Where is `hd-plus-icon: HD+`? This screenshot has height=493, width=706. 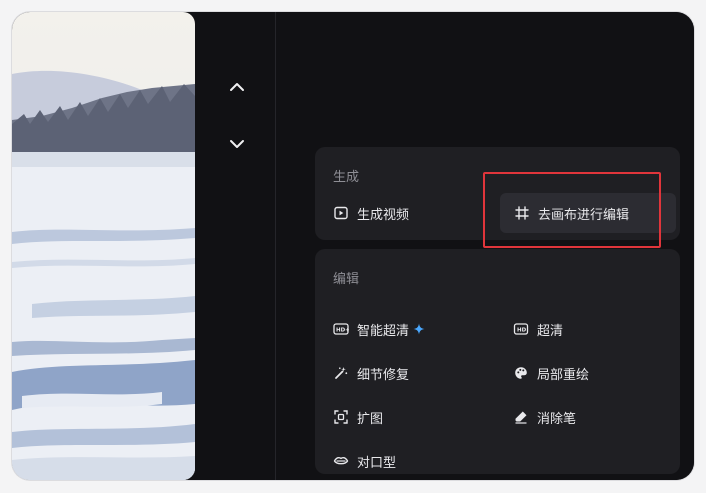 hd-plus-icon: HD+ is located at coordinates (341, 329).